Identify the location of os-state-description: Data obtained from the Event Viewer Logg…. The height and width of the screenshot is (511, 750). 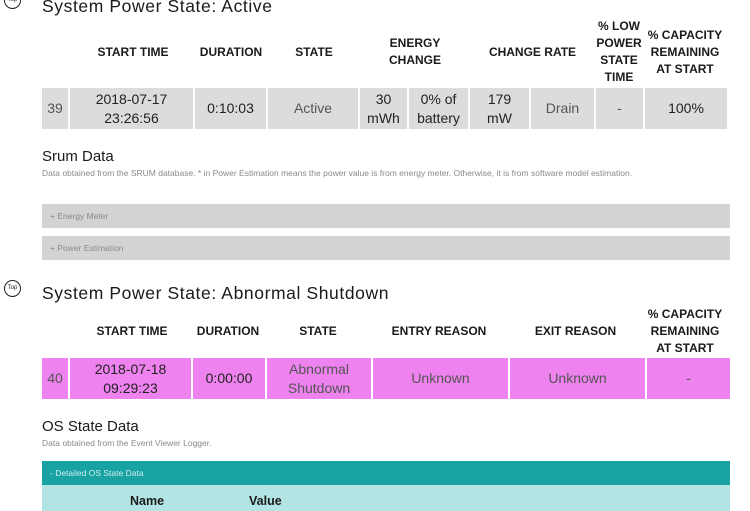
(127, 443).